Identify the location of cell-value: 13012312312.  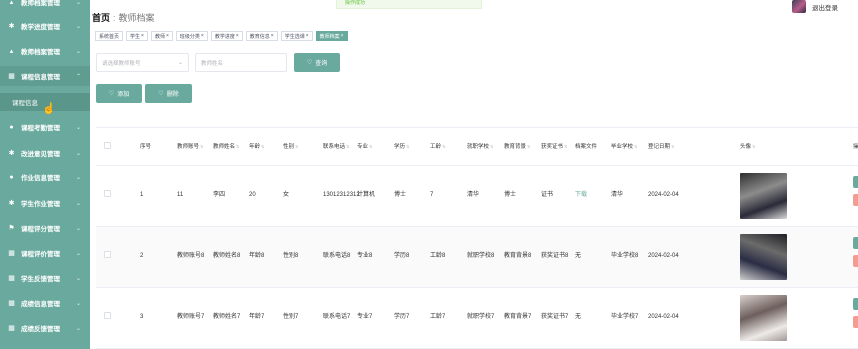
(341, 195).